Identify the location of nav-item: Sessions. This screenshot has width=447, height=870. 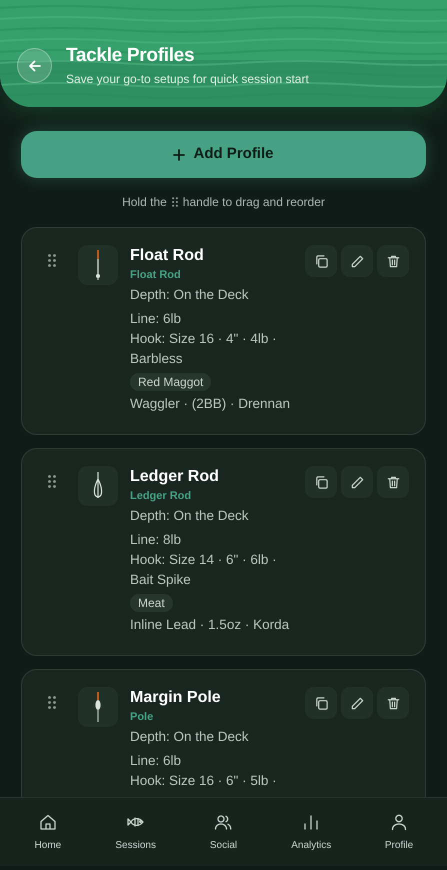
(136, 832).